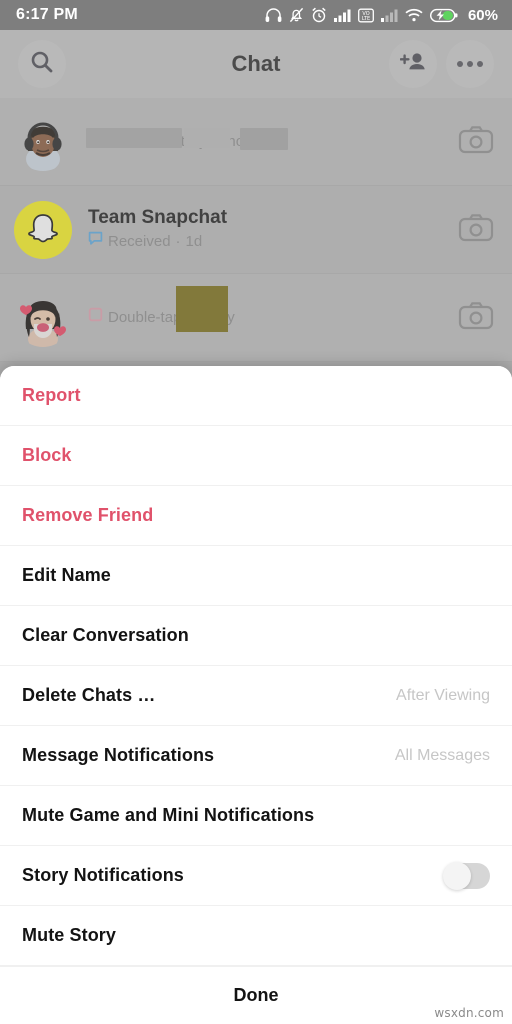 The height and width of the screenshot is (1024, 512). Describe the element at coordinates (256, 756) in the screenshot. I see `sheet-item-message-notifications: Message Notifications All Messages` at that location.